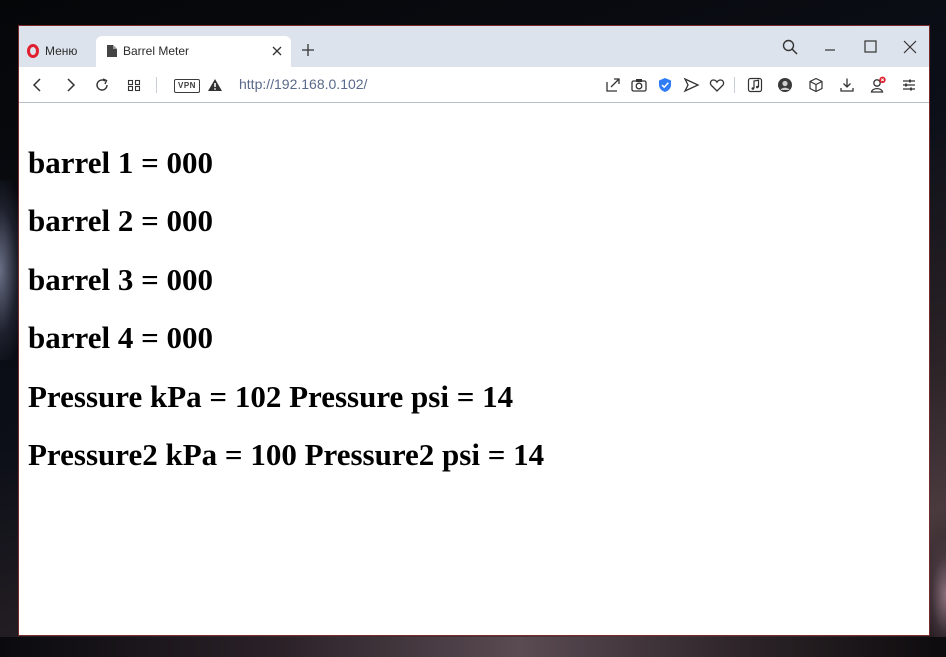 The image size is (946, 657). I want to click on forward-icon, so click(70, 85).